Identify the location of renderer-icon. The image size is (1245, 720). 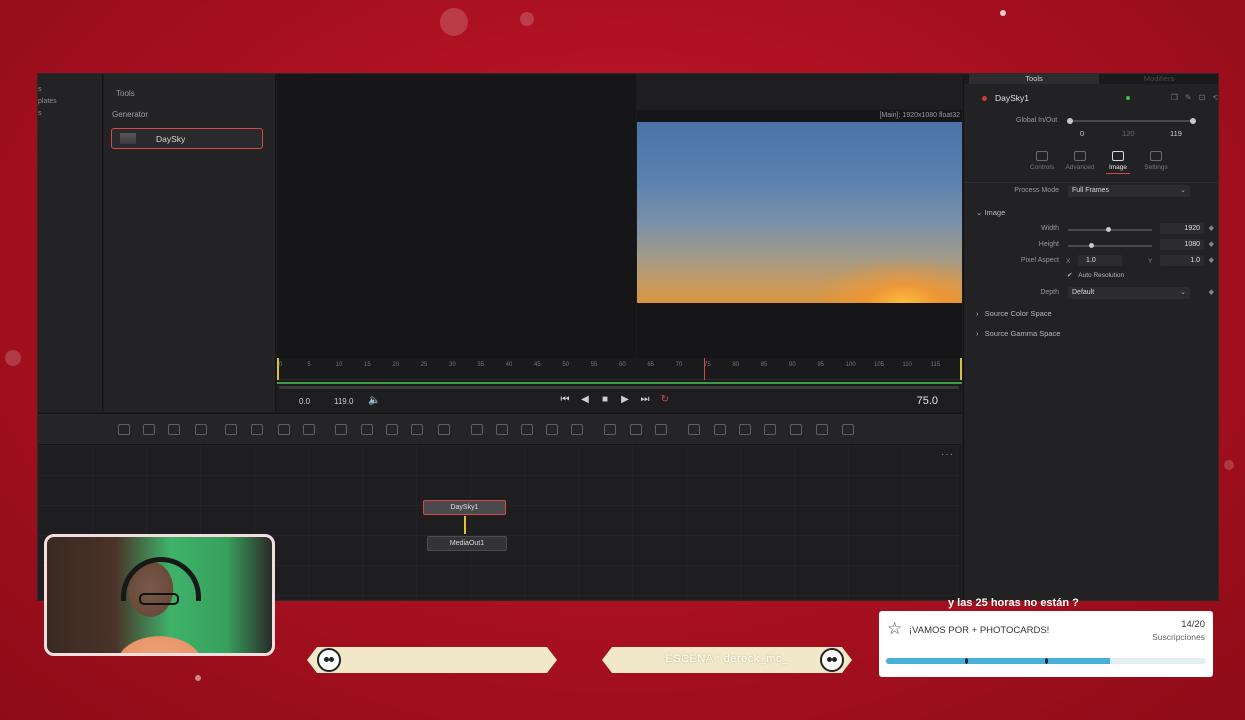
(745, 429).